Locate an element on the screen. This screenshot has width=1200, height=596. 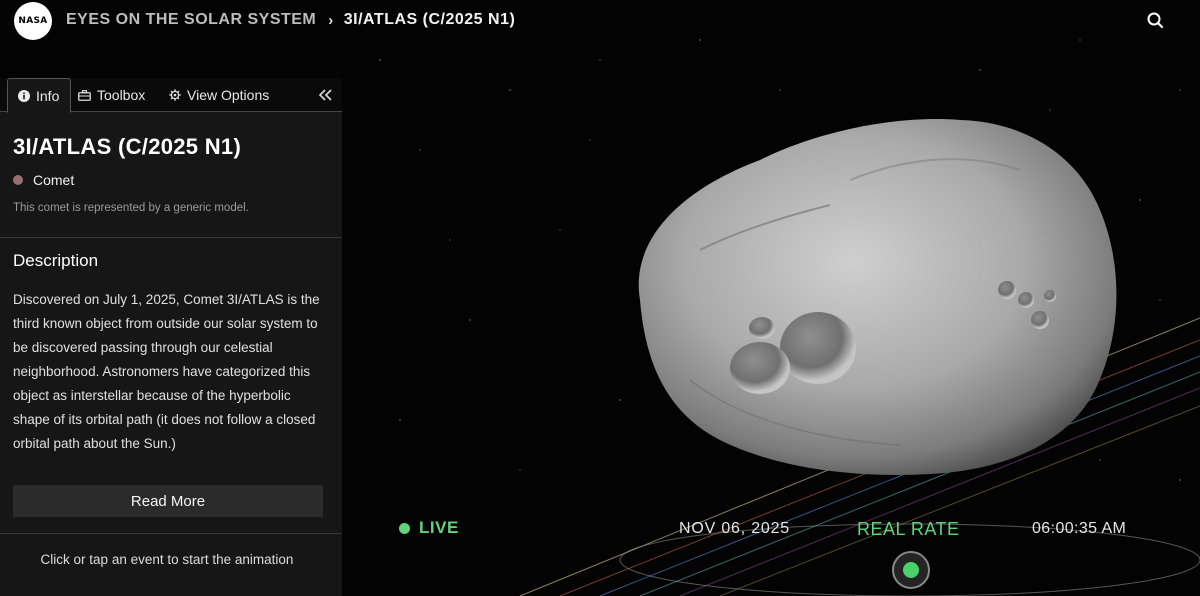
live-button: LIVE is located at coordinates (429, 528).